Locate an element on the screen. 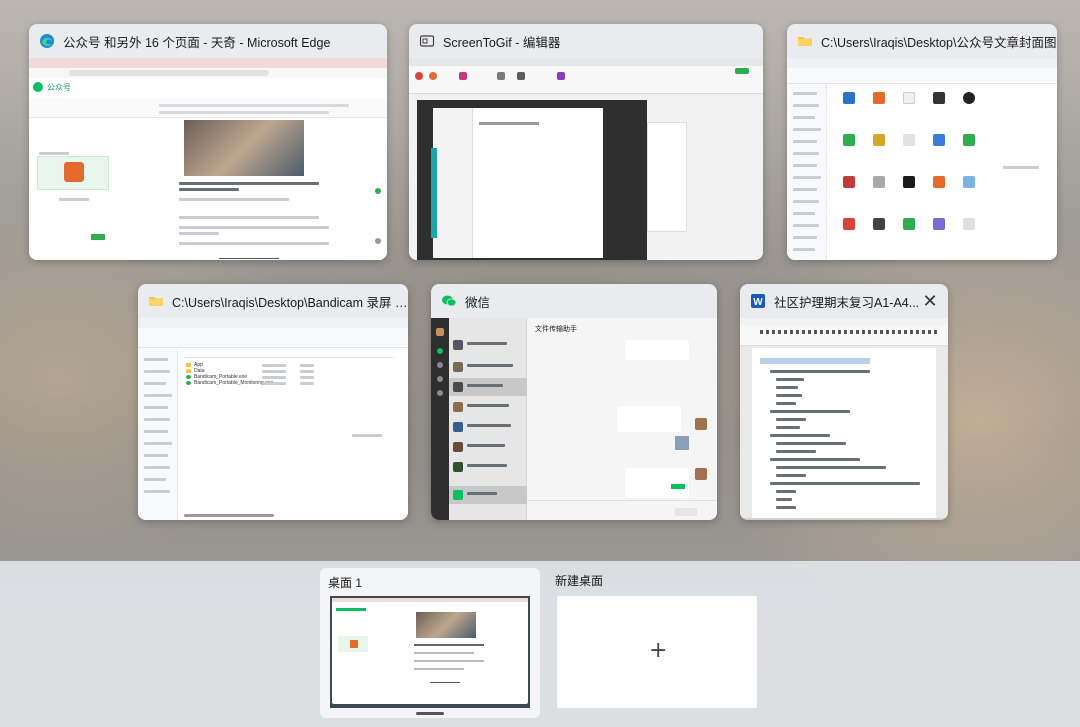 The width and height of the screenshot is (1080, 727). window-screentogif: ScreenToGif - 编辑器 is located at coordinates (586, 142).